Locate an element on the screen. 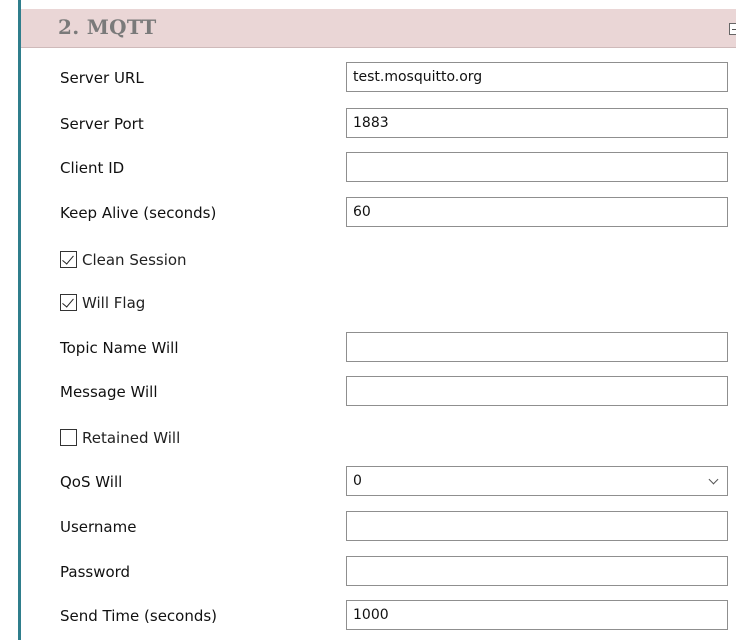 The image size is (736, 640). password-input is located at coordinates (537, 571).